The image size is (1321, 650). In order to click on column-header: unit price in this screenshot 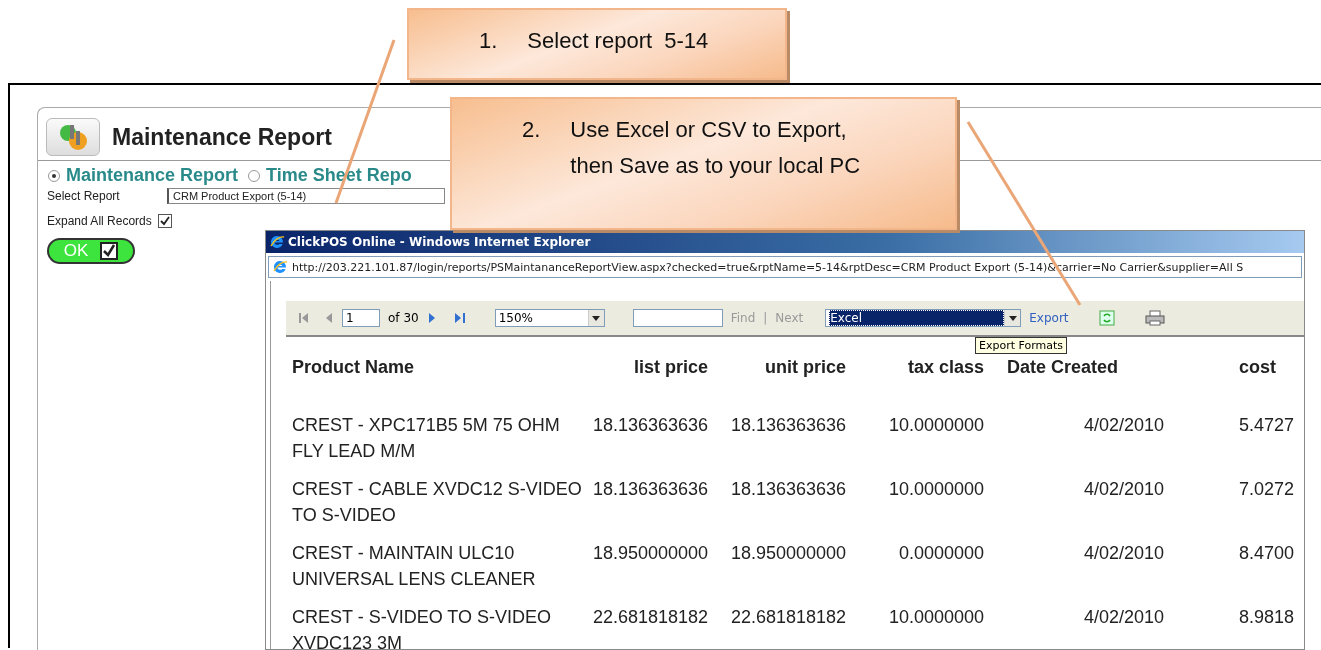, I will do `click(805, 367)`.